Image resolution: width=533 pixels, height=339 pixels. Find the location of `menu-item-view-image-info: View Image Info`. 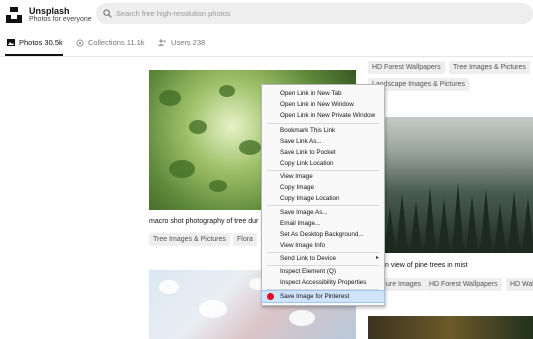

menu-item-view-image-info: View Image Info is located at coordinates (323, 245).